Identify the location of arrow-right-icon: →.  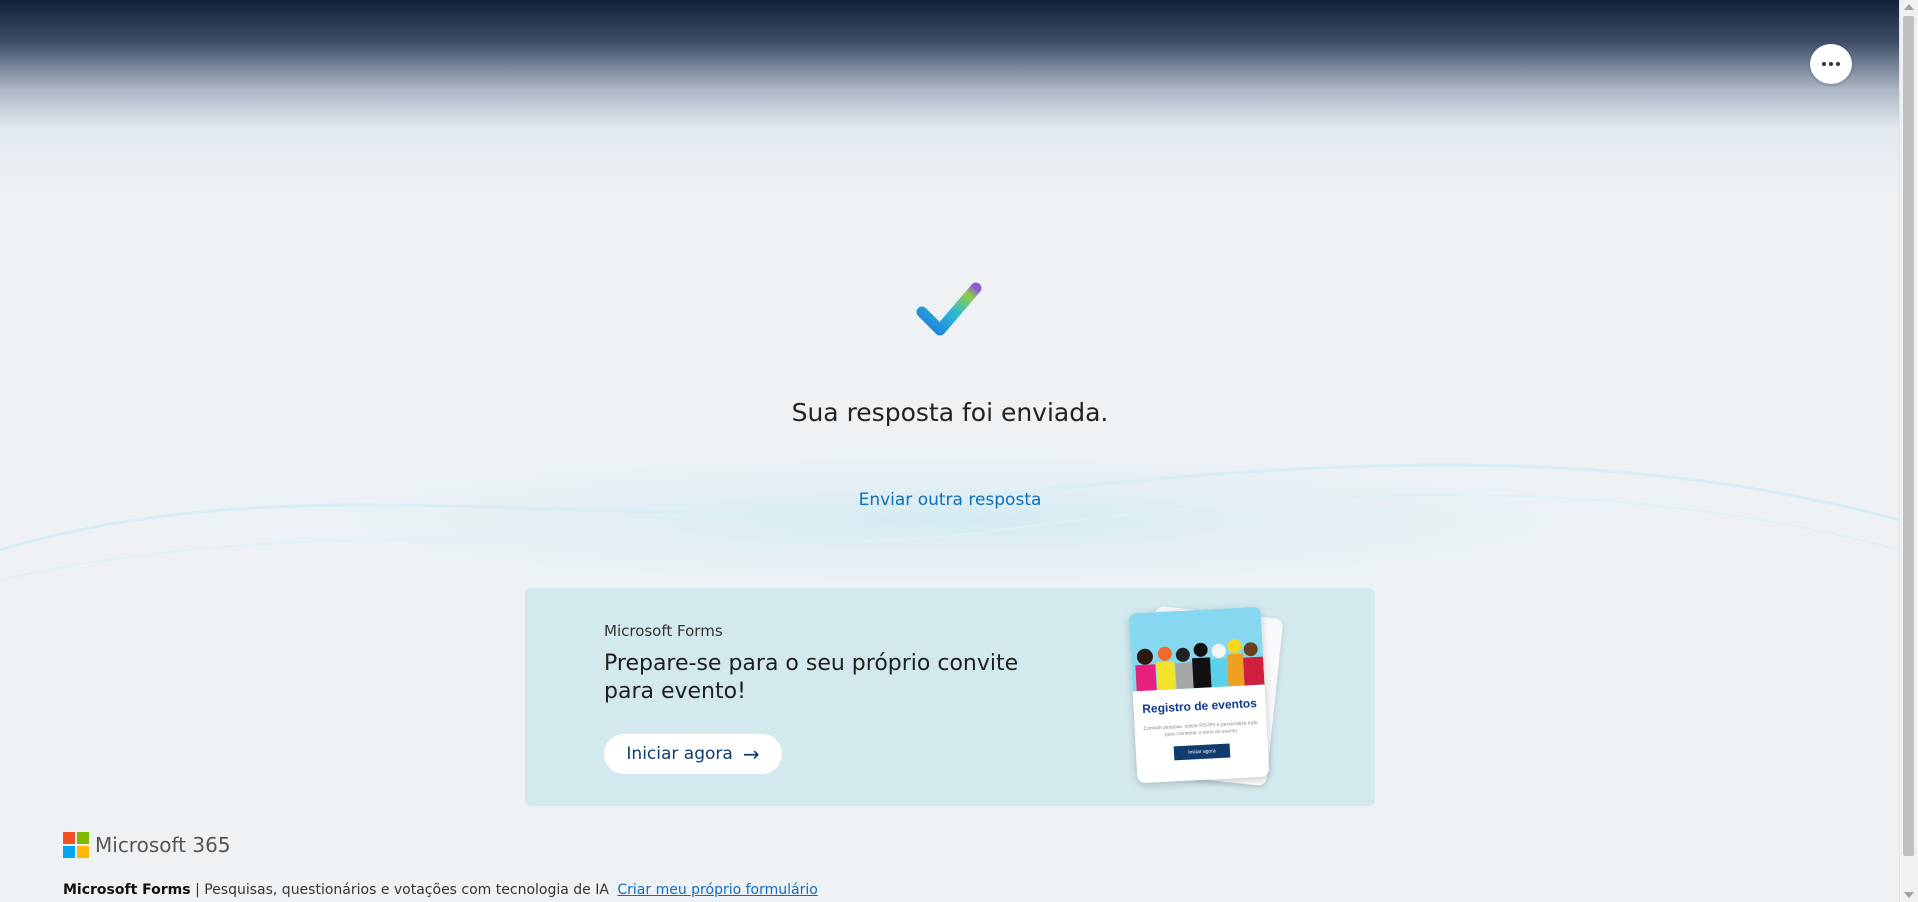
(751, 754).